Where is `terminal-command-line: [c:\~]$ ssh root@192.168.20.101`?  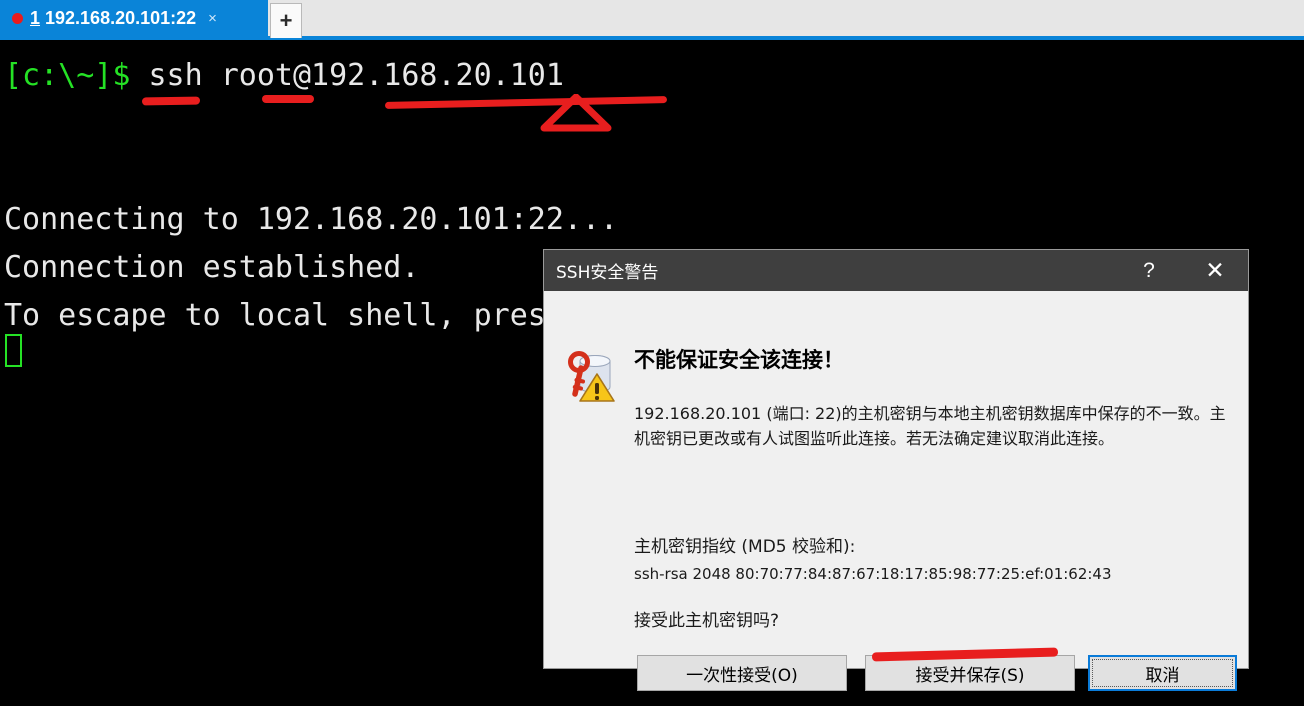 terminal-command-line: [c:\~]$ ssh root@192.168.20.101 is located at coordinates (284, 76).